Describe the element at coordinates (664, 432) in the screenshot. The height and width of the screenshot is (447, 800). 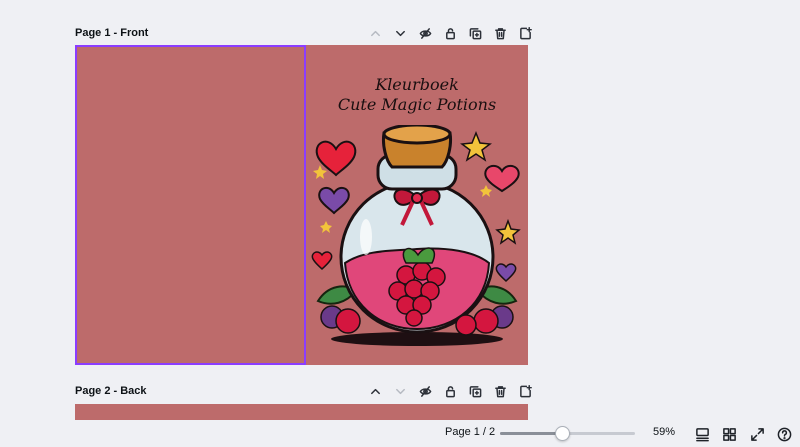
I see `zoom-value: 59%` at that location.